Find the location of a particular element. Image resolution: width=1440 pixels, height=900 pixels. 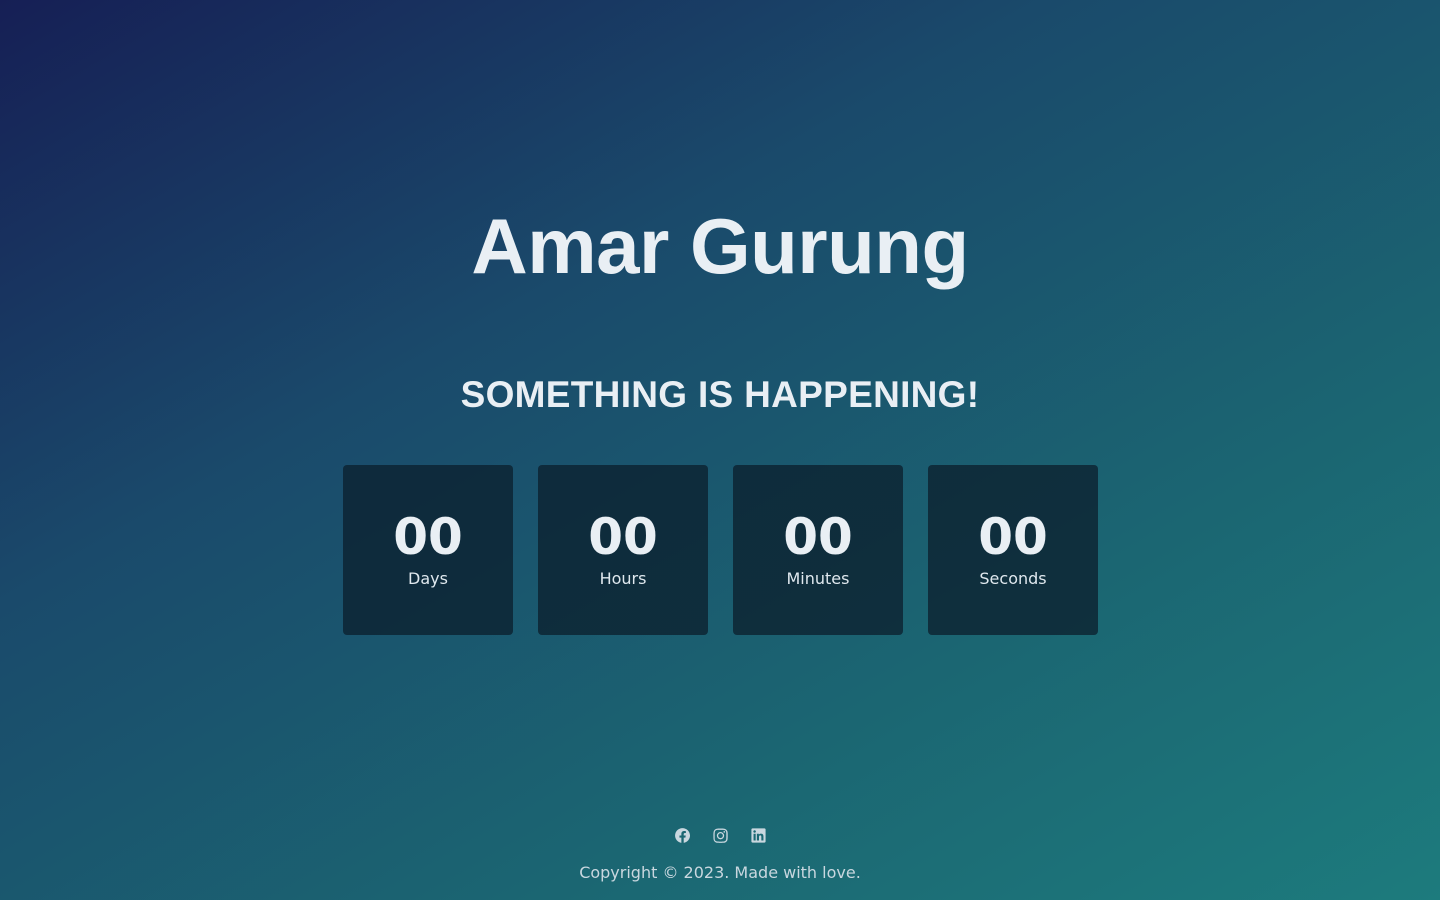

instagram-link is located at coordinates (720, 835).